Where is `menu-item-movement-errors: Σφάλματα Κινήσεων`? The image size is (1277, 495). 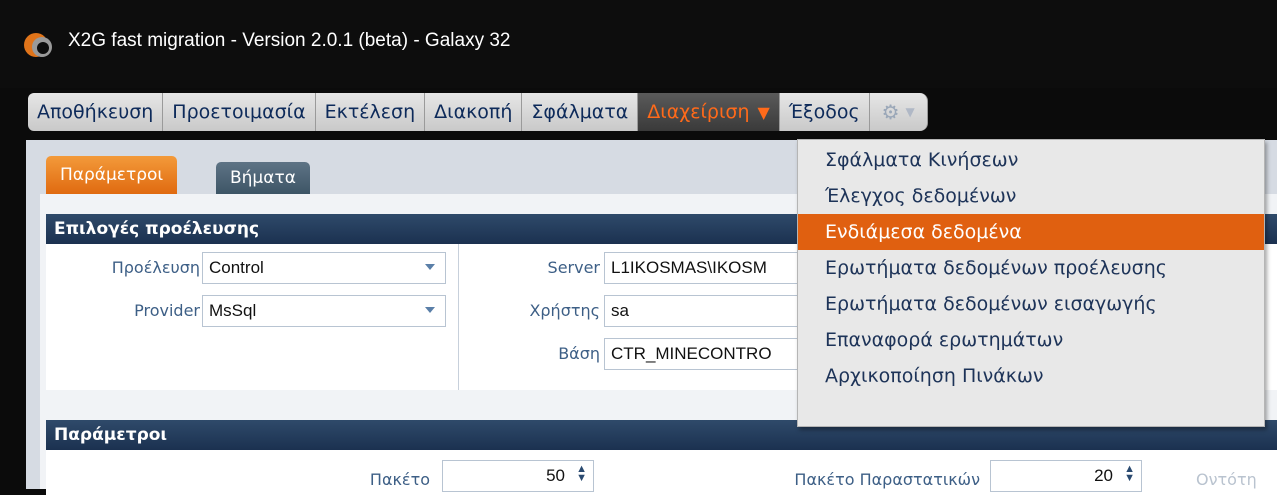 menu-item-movement-errors: Σφάλματα Κινήσεων is located at coordinates (1031, 160).